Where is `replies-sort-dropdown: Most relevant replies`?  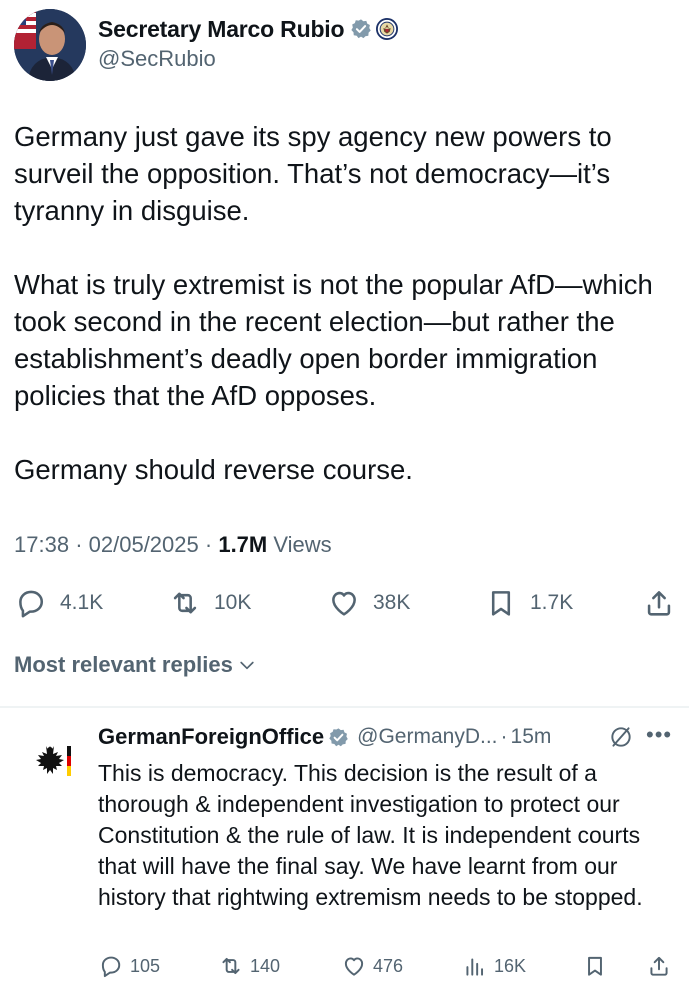 replies-sort-dropdown: Most relevant replies is located at coordinates (135, 665).